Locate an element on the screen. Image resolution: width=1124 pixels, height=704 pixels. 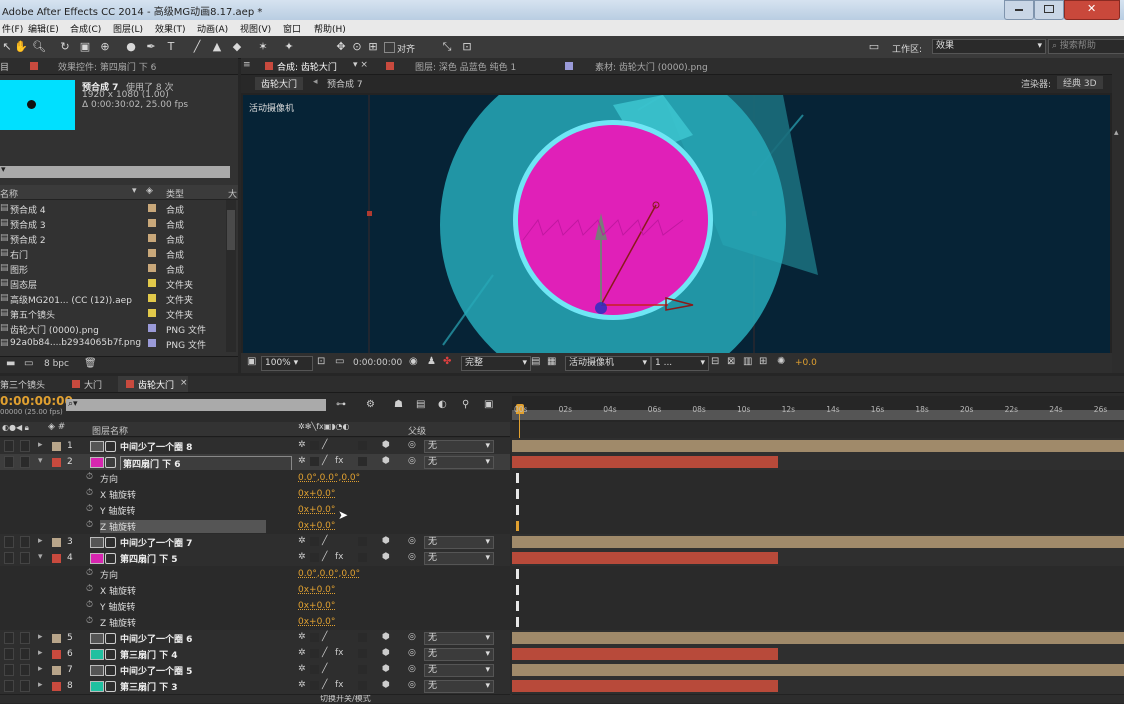
column-size: 大 is located at coordinates (232, 193).